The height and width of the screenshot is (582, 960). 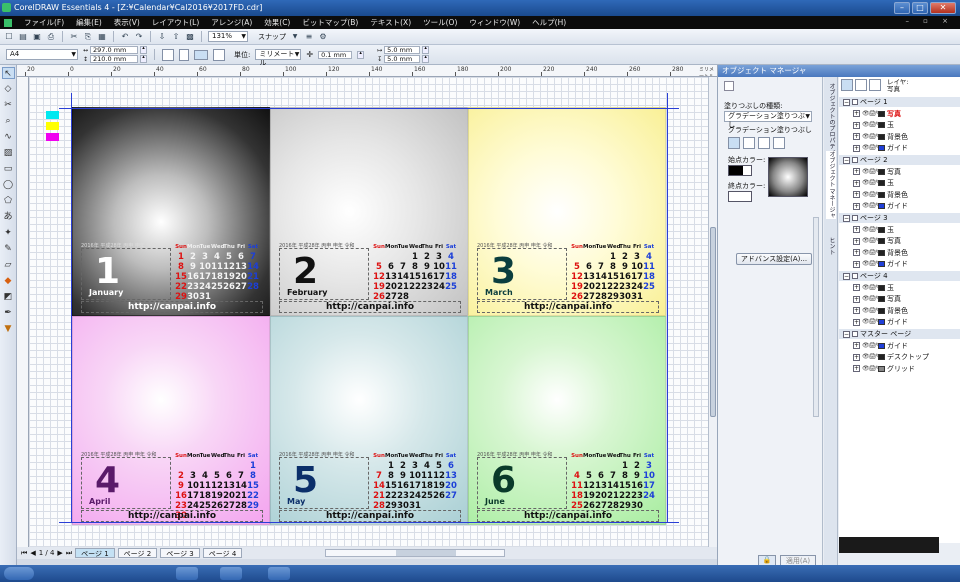 I want to click on radial-gradient-button, so click(x=749, y=143).